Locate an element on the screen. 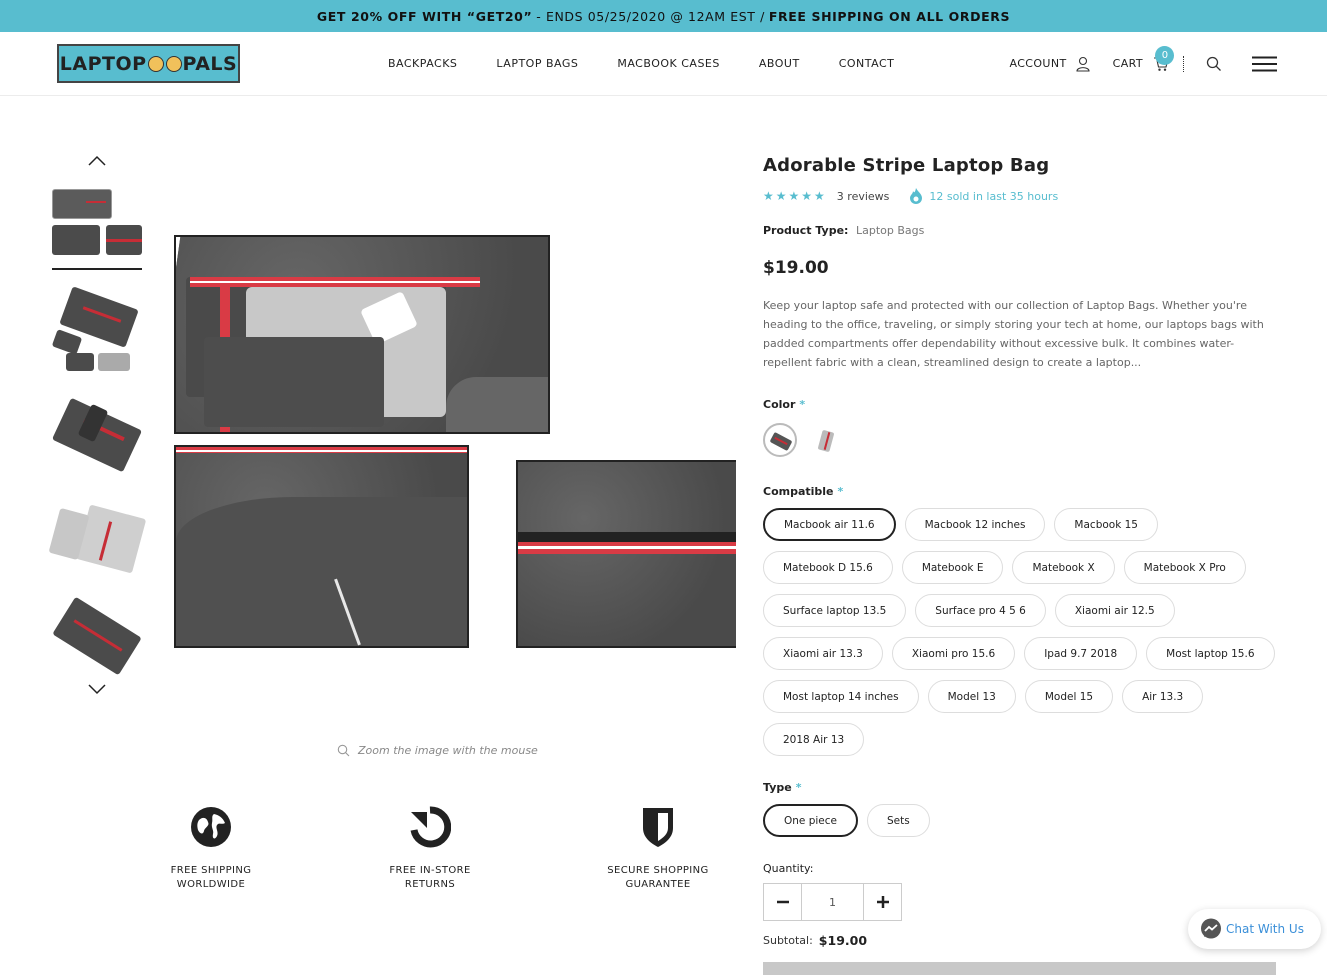  feature-free-shipping: FREE SHIPPING WORLDWIDE is located at coordinates (211, 849).